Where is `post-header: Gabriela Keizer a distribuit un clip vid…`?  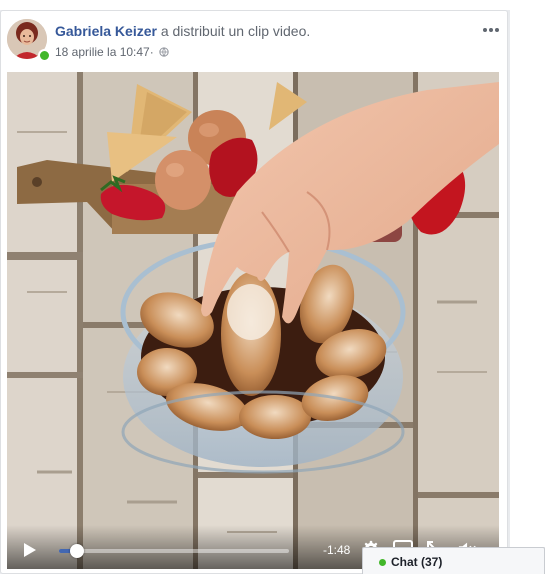 post-header: Gabriela Keizer a distribuit un clip vid… is located at coordinates (255, 41).